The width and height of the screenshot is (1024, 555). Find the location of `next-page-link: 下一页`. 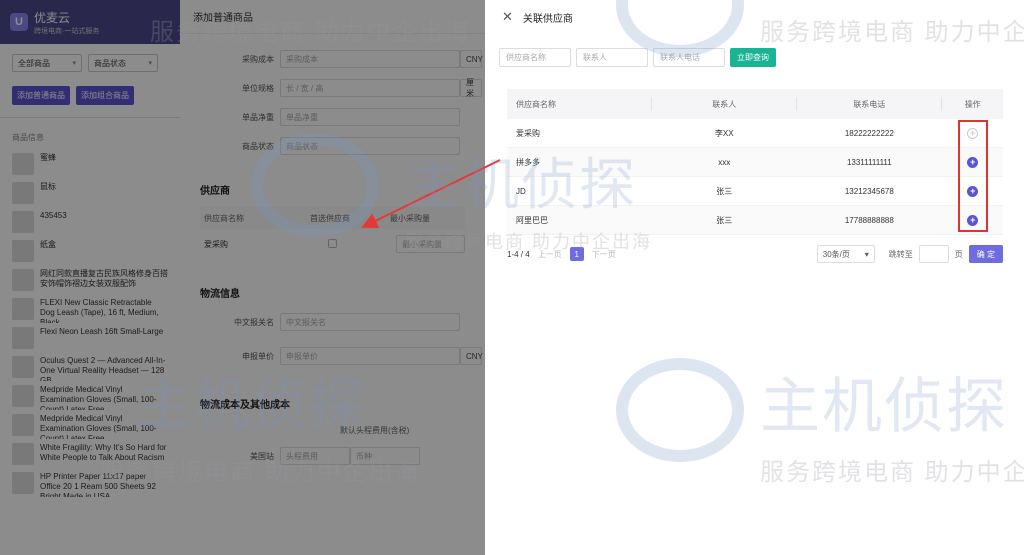

next-page-link: 下一页 is located at coordinates (604, 254).